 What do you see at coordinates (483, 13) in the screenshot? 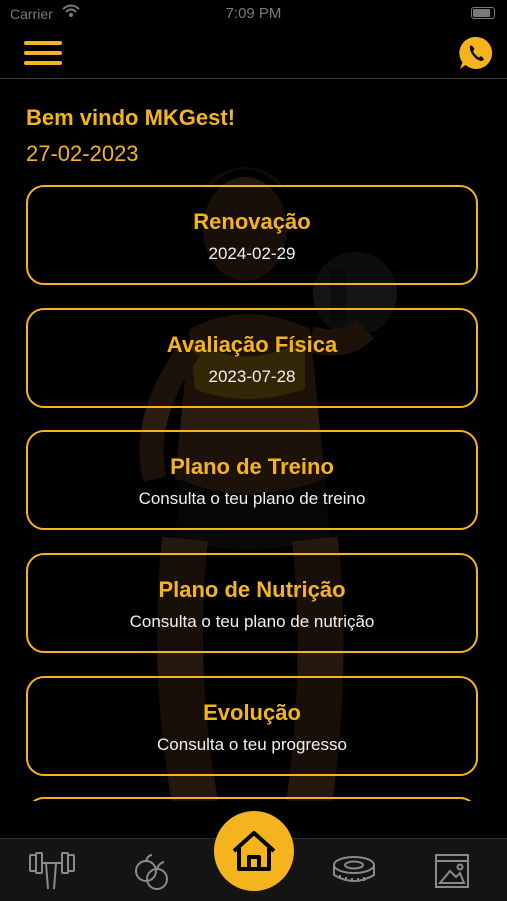
I see `battery-icon` at bounding box center [483, 13].